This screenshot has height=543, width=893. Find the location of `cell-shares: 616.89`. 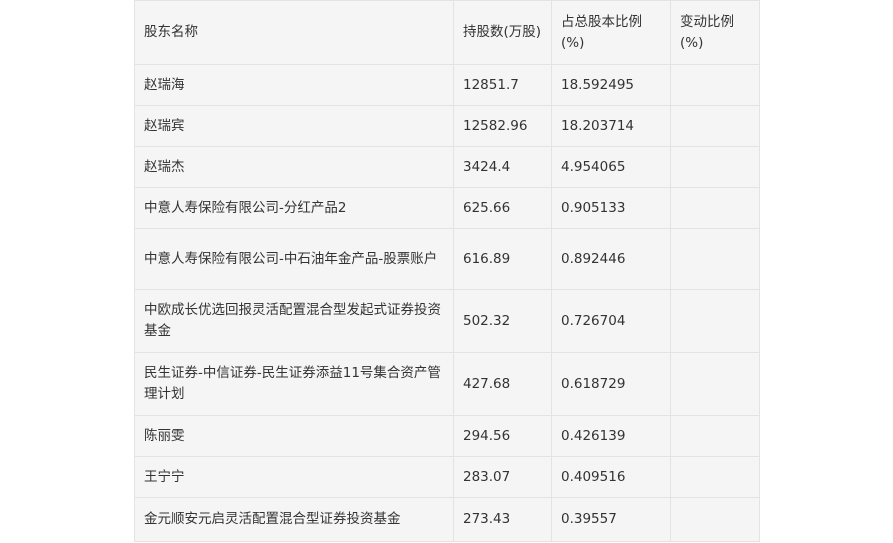

cell-shares: 616.89 is located at coordinates (502, 259).